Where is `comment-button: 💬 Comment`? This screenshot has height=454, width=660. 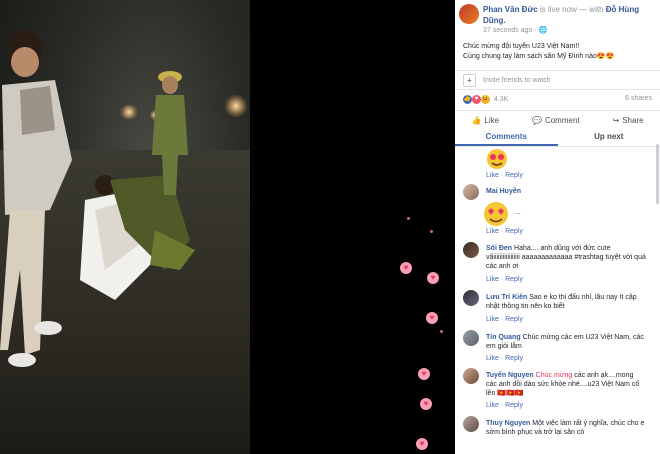 comment-button: 💬 Comment is located at coordinates (556, 120).